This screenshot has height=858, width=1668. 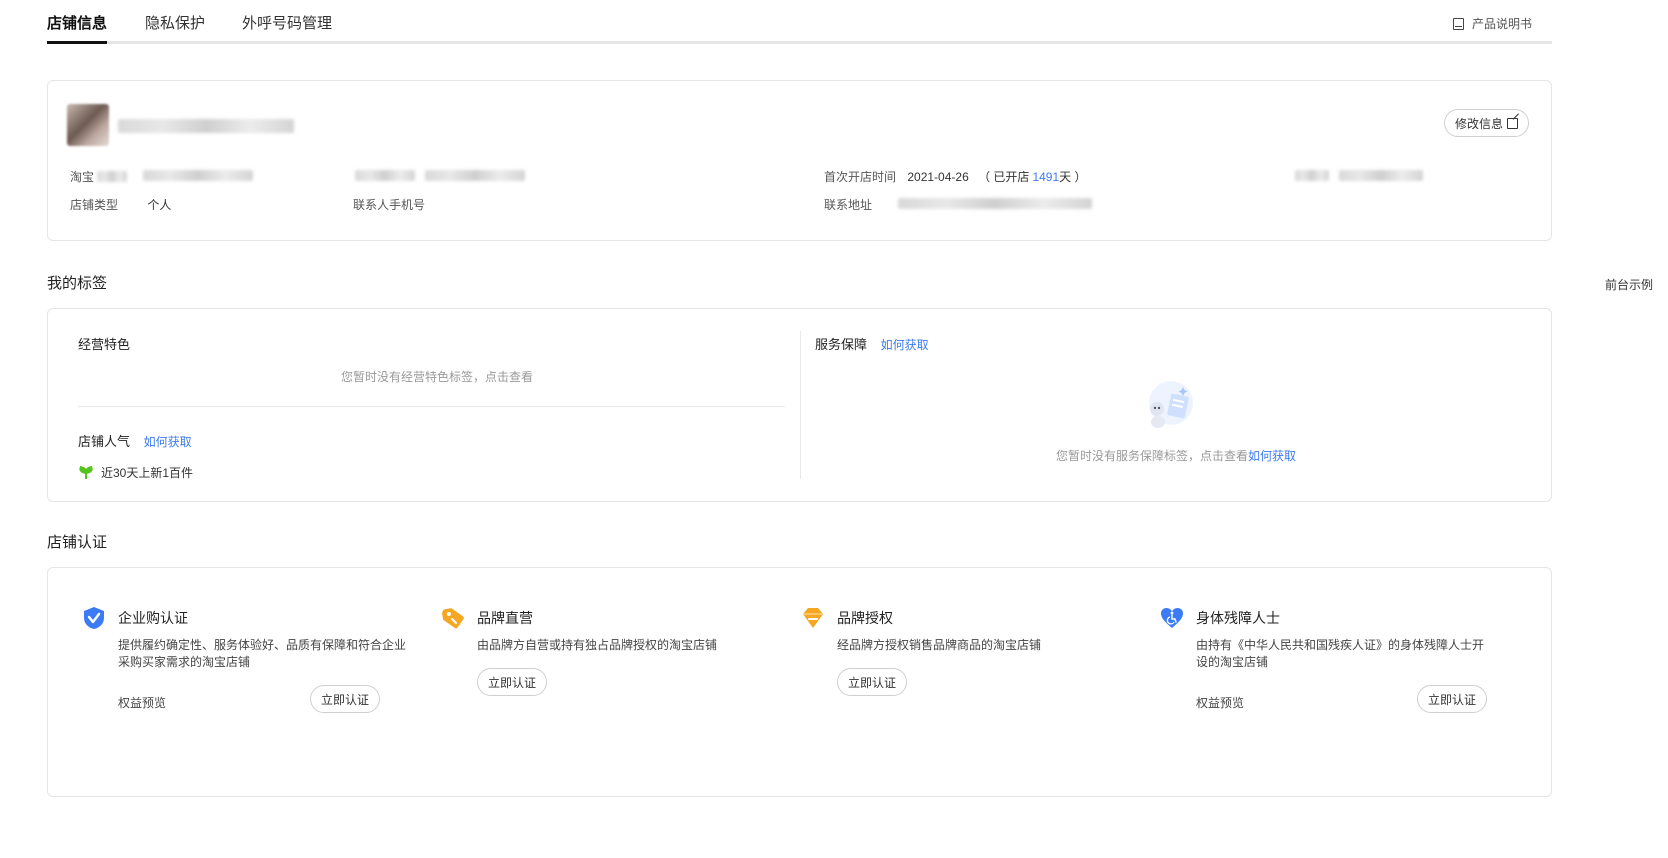 I want to click on first-open-row: 首次开店时间 2021-04-26 （ 已开店 1491天 ）, so click(x=955, y=176).